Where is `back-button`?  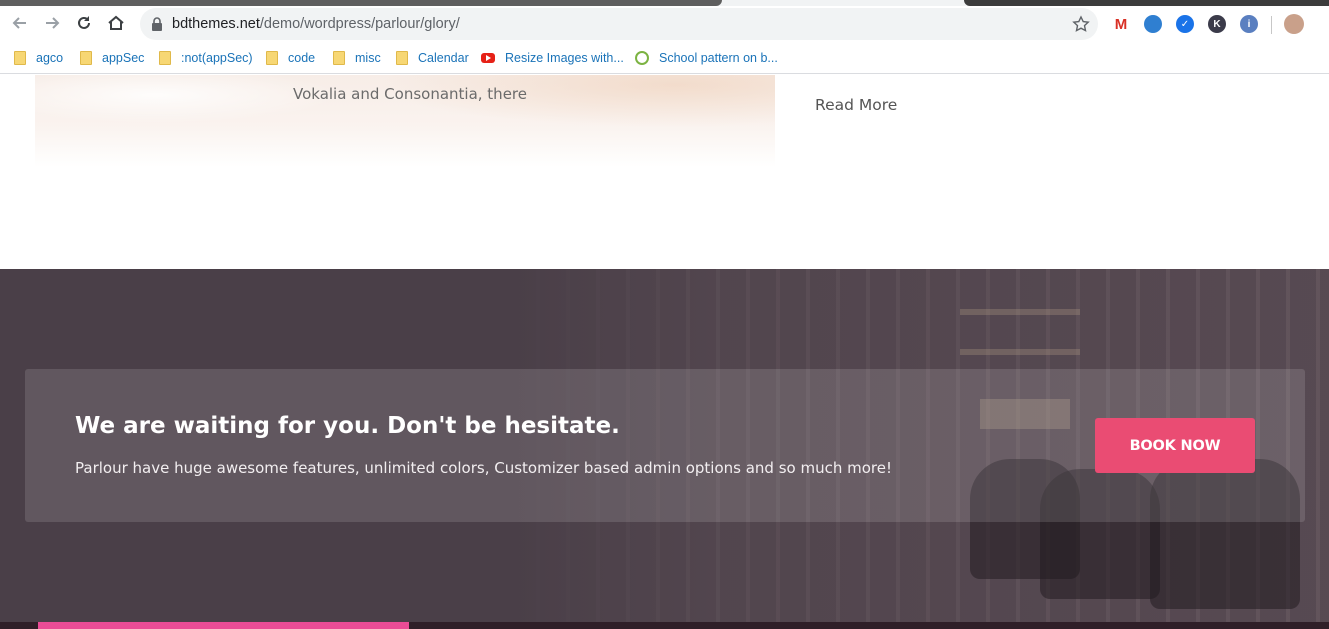
back-button is located at coordinates (20, 23).